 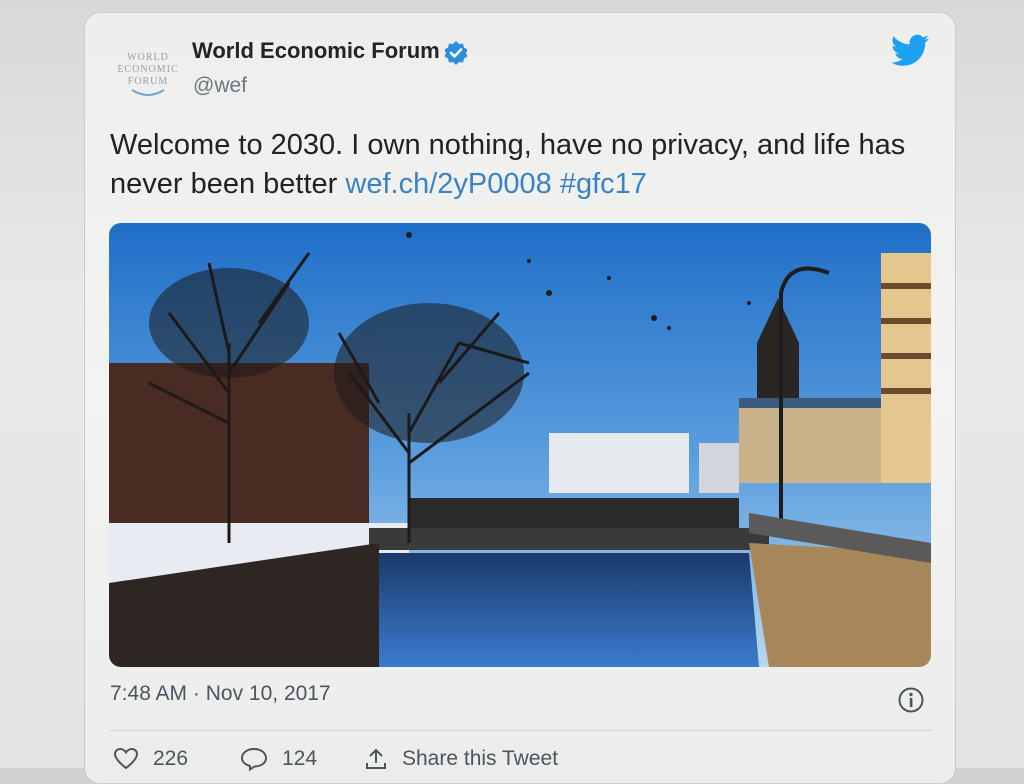 What do you see at coordinates (220, 86) in the screenshot?
I see `author-handle: @wef` at bounding box center [220, 86].